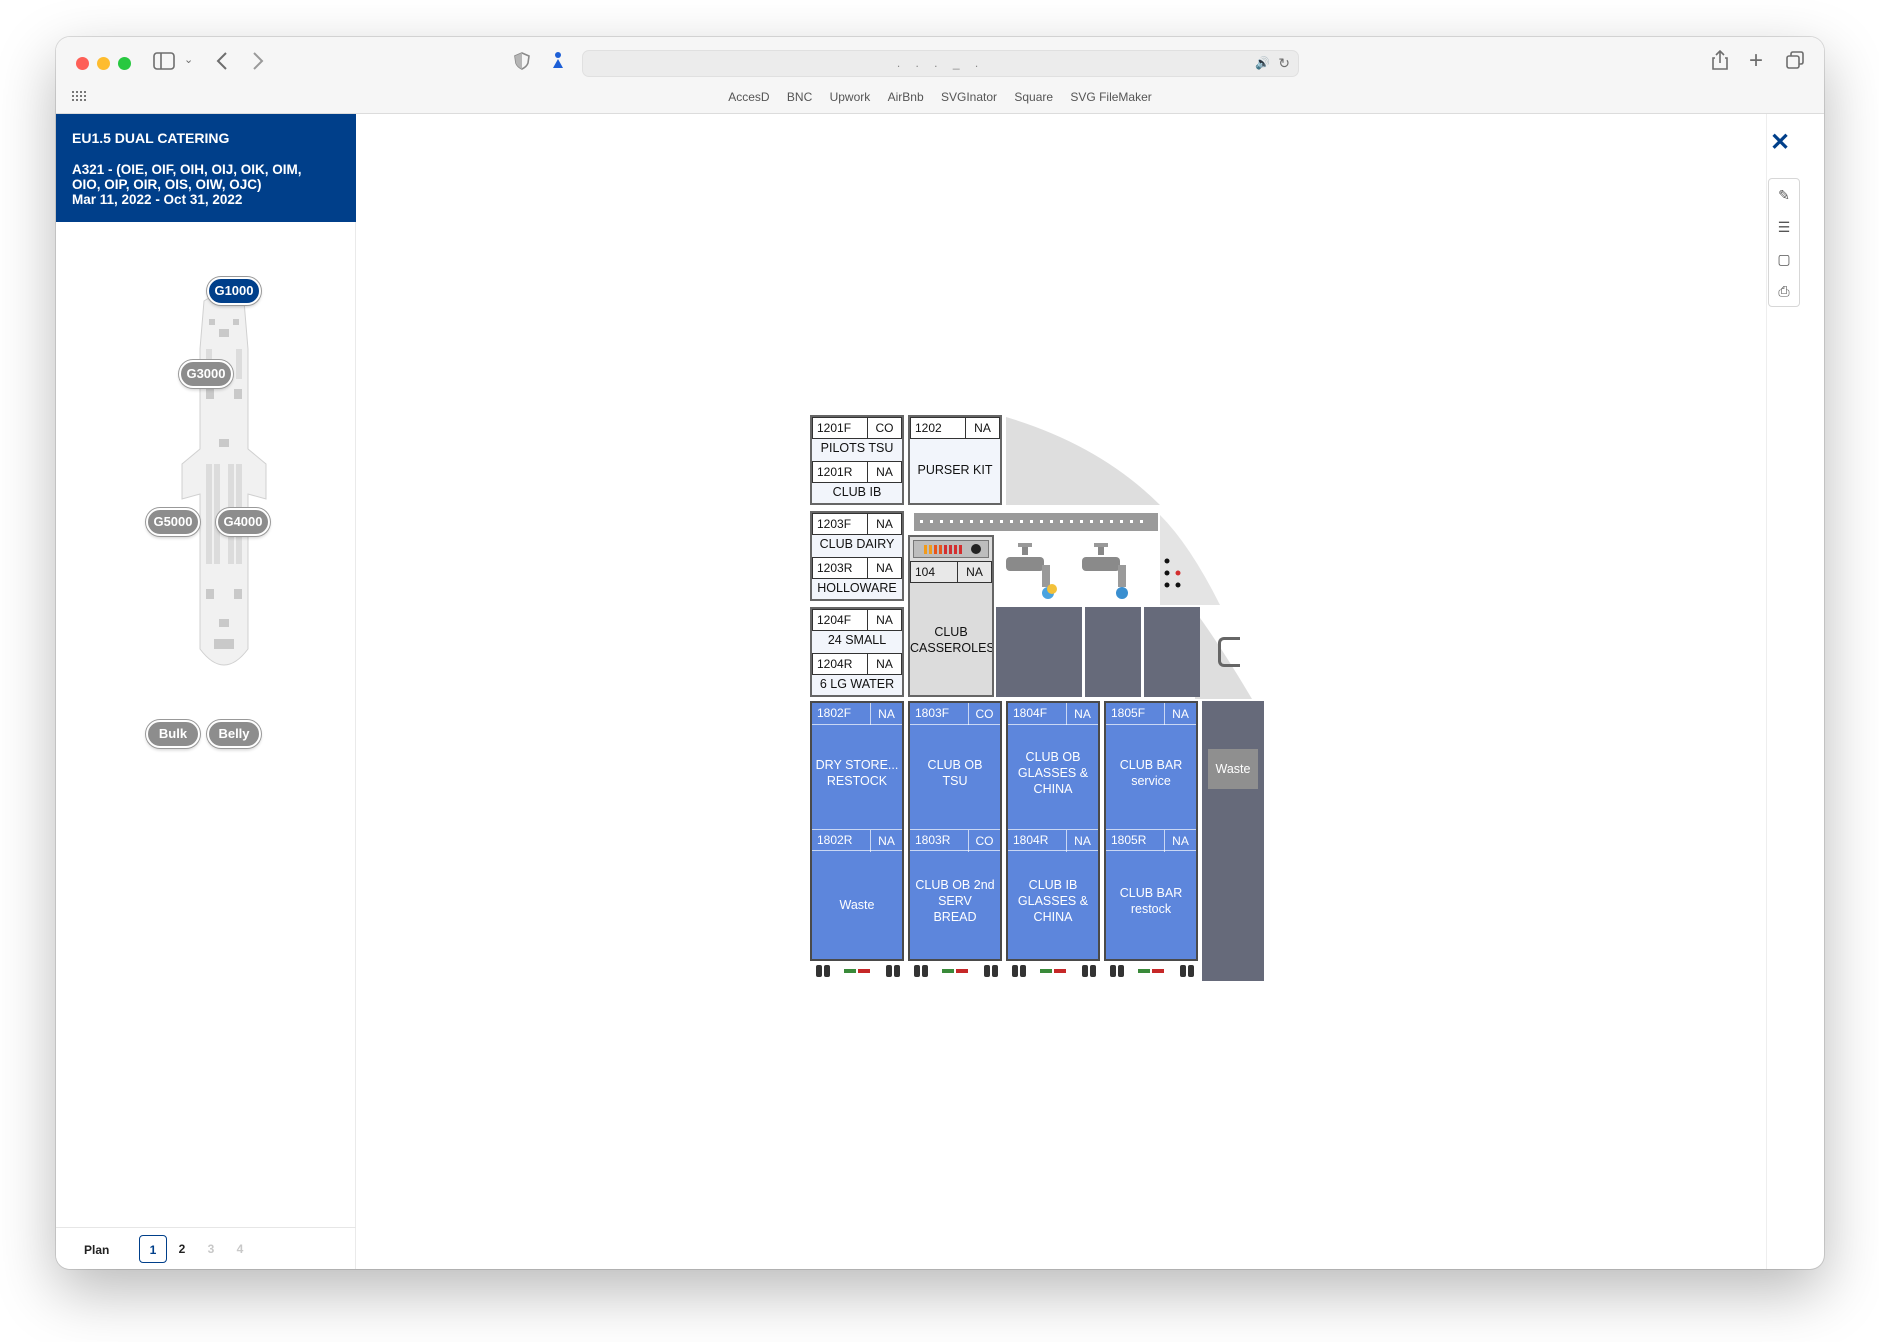 The image size is (1879, 1342). What do you see at coordinates (835, 472) in the screenshot?
I see `stowage-code: 1201R` at bounding box center [835, 472].